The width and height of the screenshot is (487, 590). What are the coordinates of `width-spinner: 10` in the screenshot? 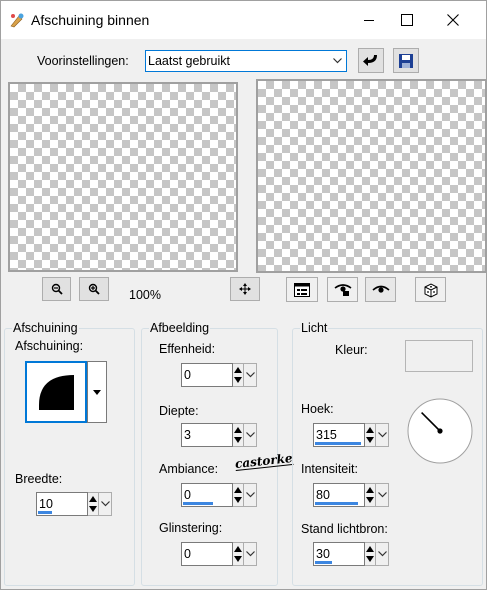 It's located at (74, 504).